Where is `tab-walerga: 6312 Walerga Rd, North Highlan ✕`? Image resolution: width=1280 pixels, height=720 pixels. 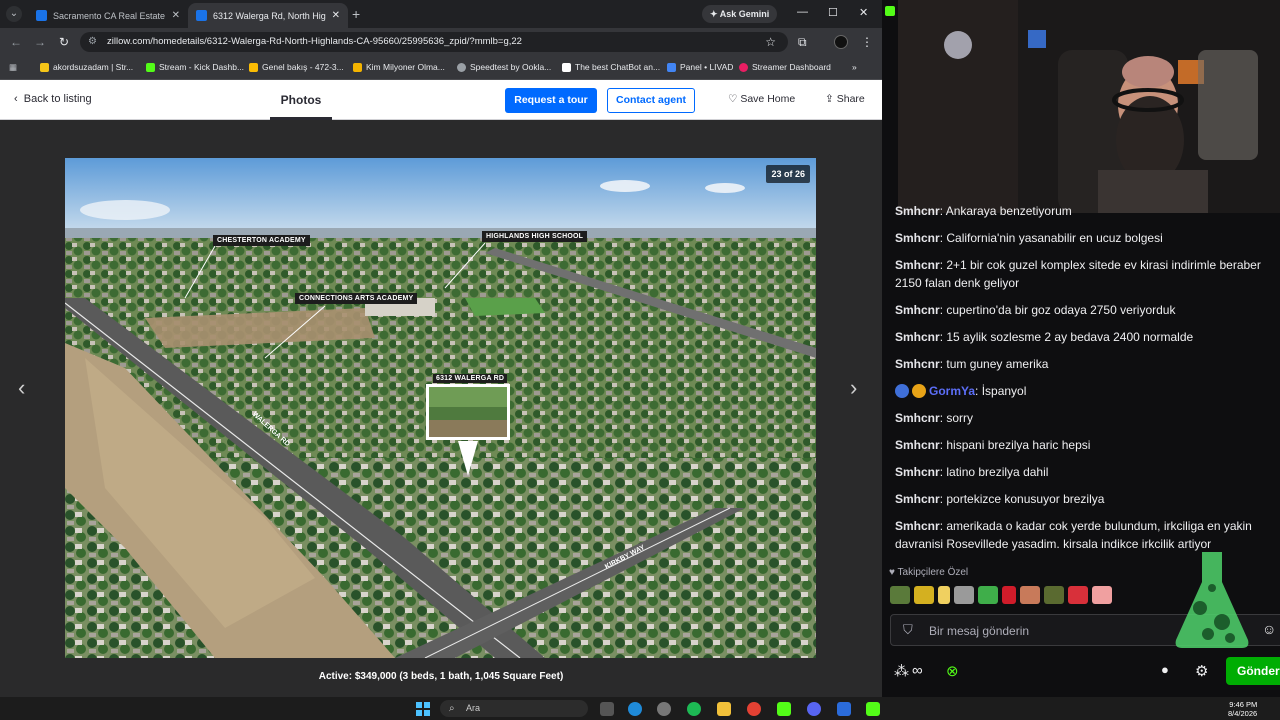 tab-walerga: 6312 Walerga Rd, North Highlan ✕ is located at coordinates (268, 15).